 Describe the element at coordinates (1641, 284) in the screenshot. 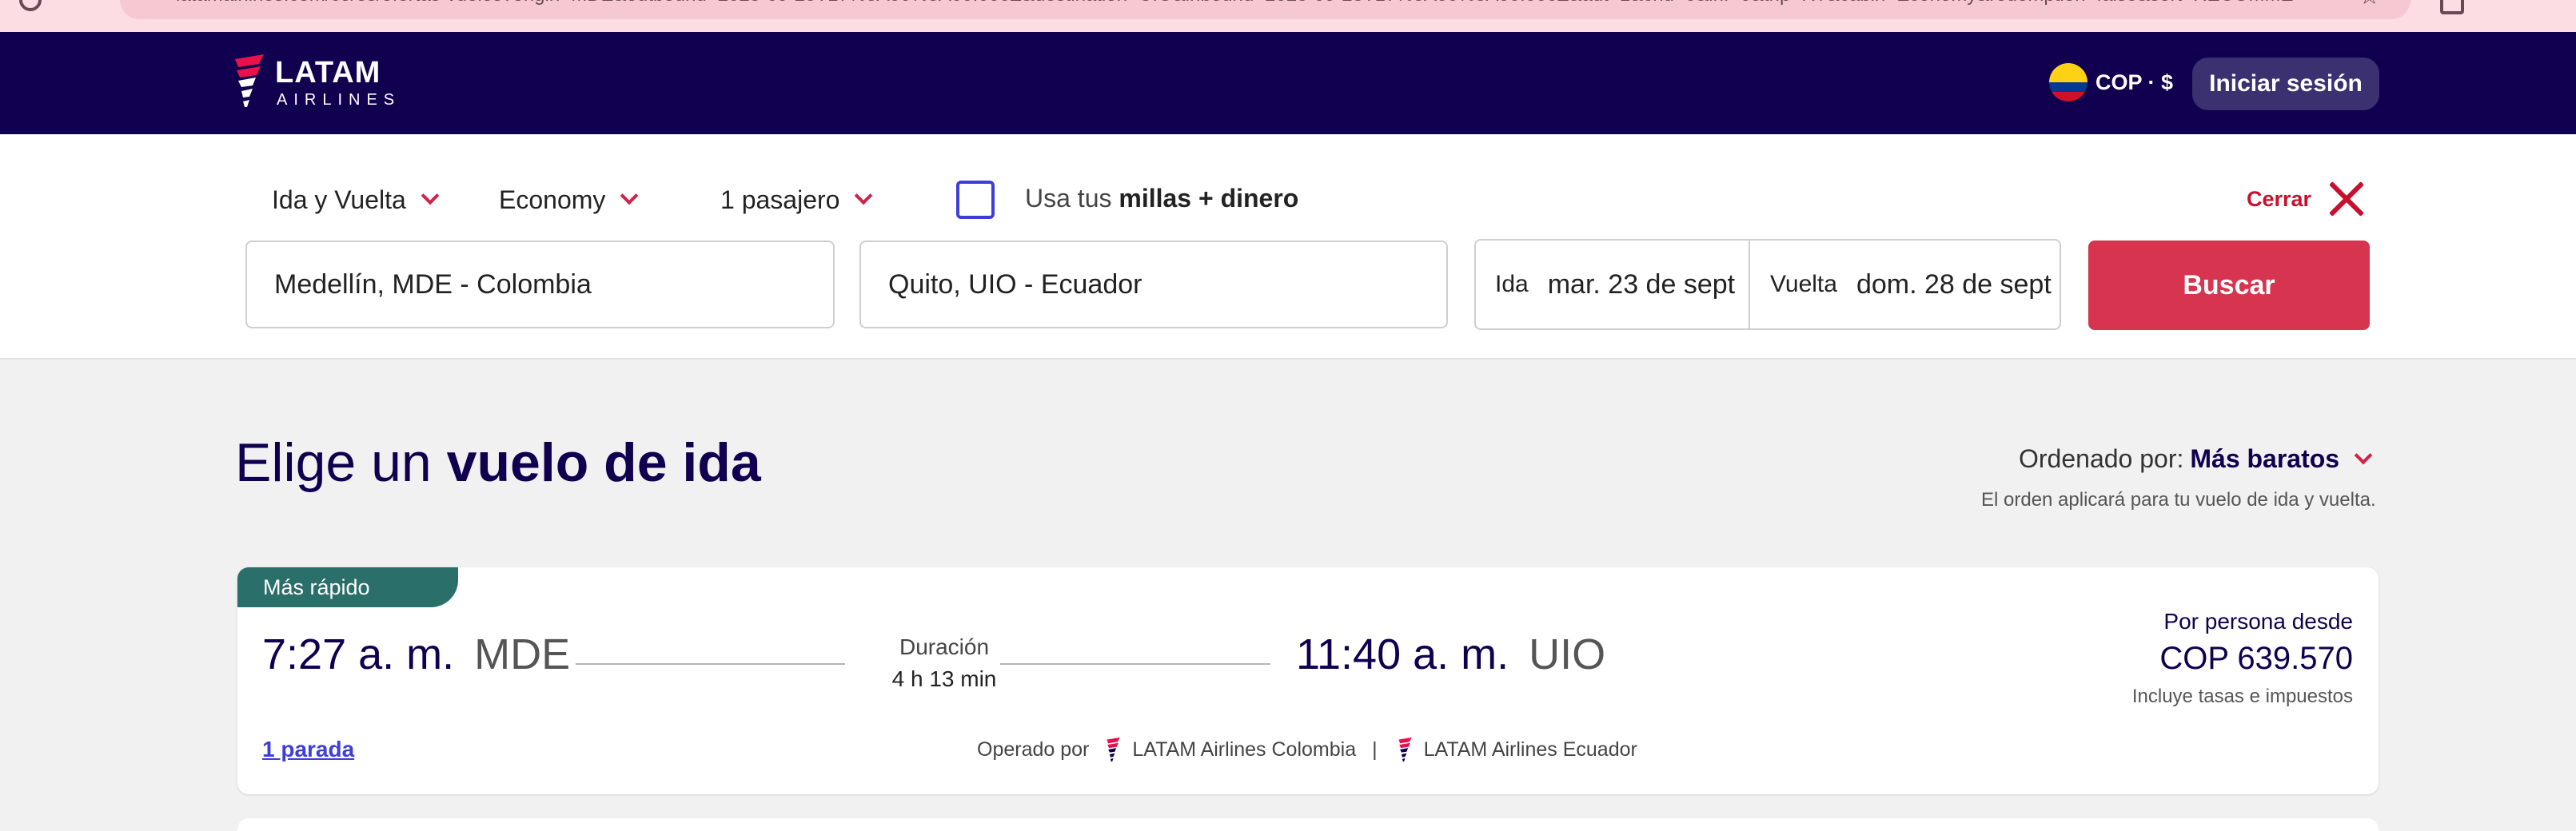

I see `depart-date-value: mar. 23 de sept` at that location.